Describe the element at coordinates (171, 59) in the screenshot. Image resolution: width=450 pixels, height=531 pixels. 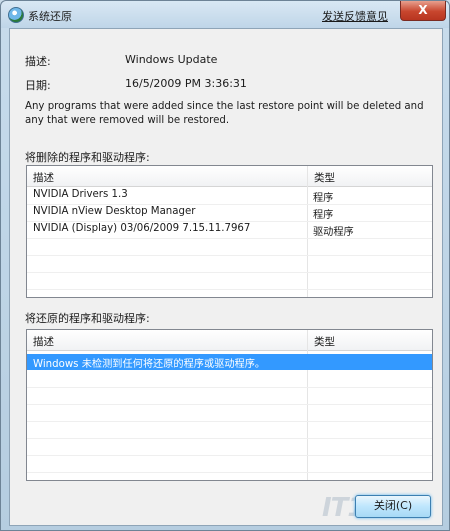
I see `description-value: Windows Update` at that location.